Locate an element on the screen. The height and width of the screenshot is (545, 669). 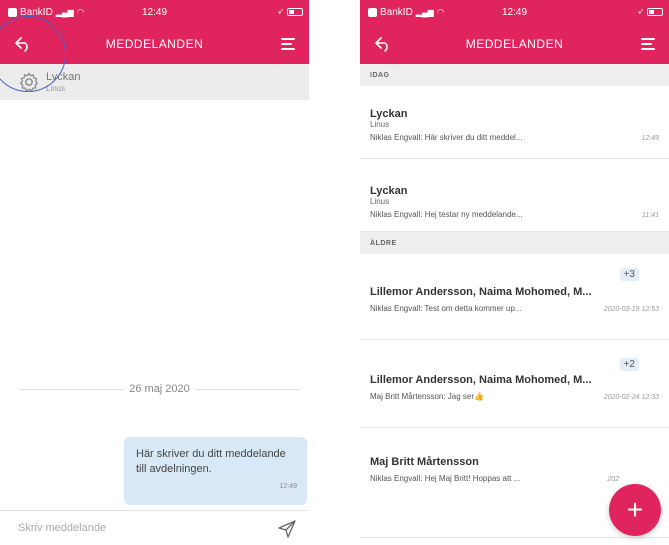
item-time: 2020-02-24 12:33 is located at coordinates (631, 397).